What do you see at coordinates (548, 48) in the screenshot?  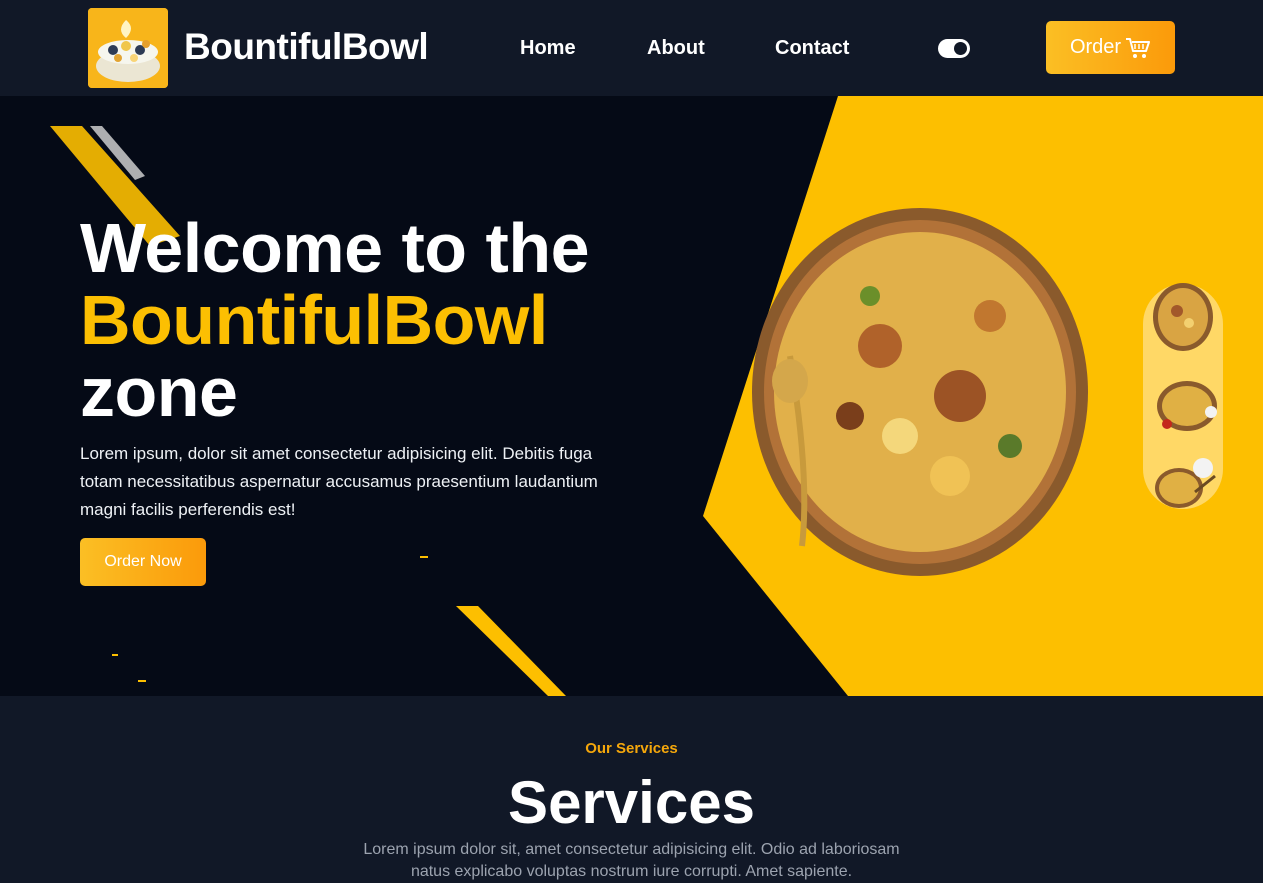 I see `nav-home: Home` at bounding box center [548, 48].